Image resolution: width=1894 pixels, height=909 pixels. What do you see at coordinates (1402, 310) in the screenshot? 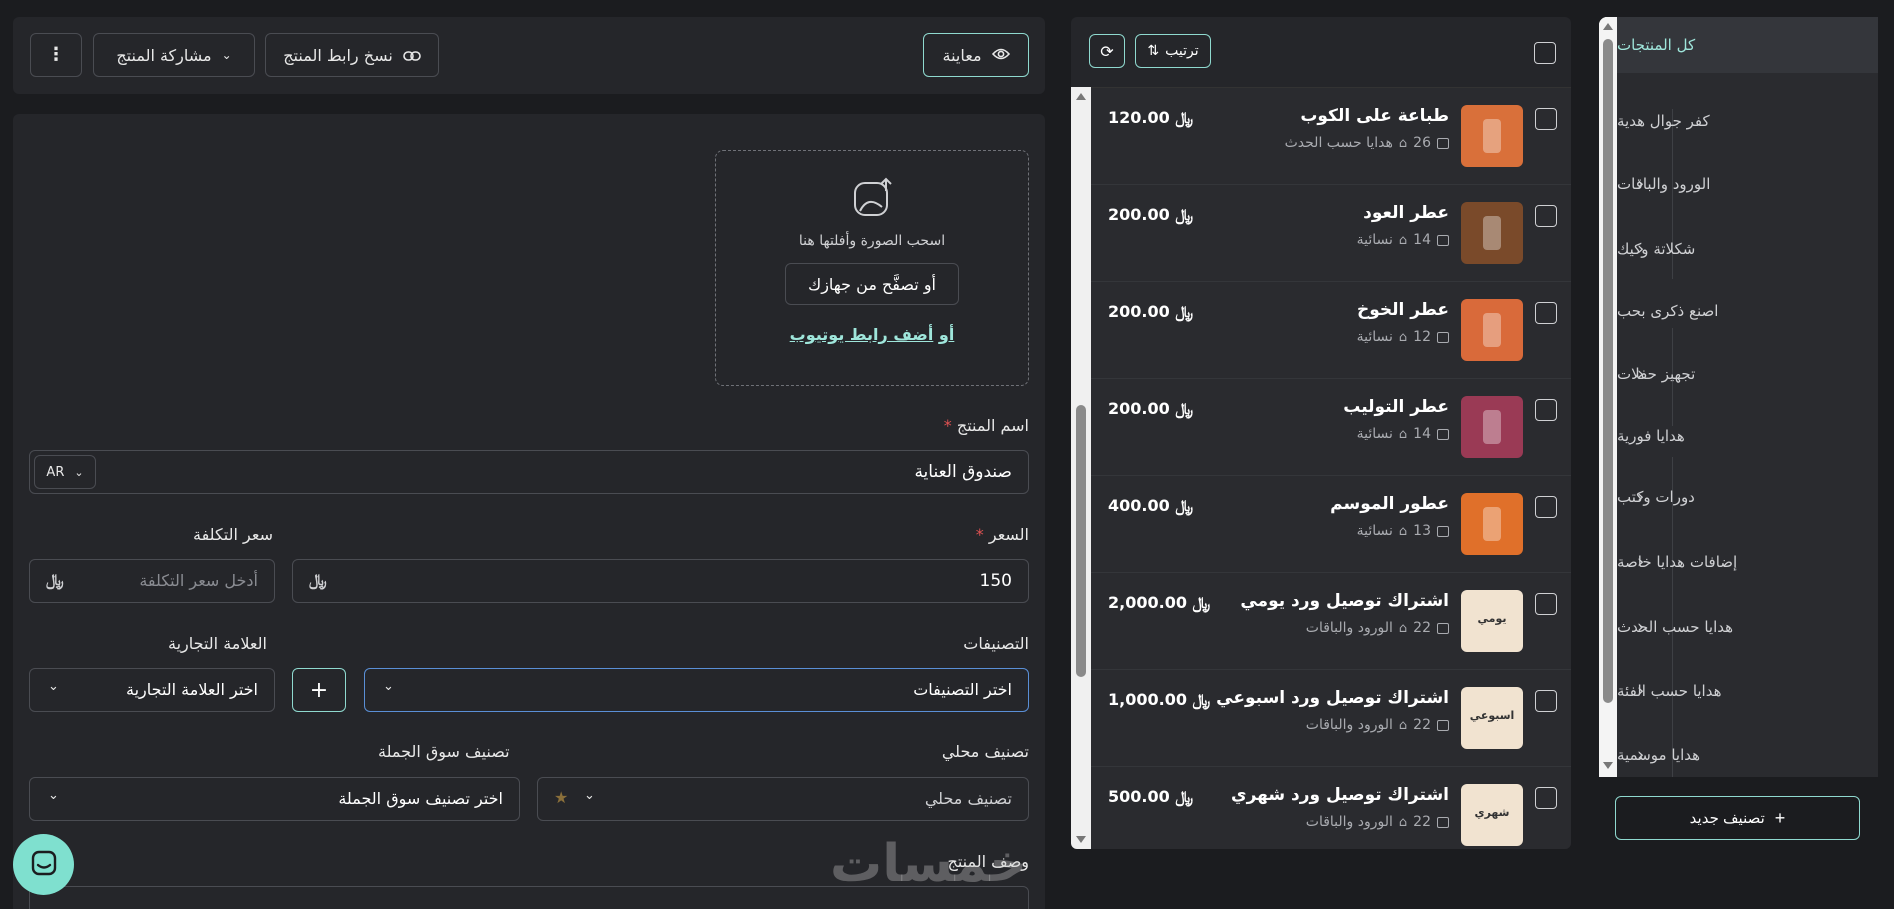
I see `product-name: عطر الخوخ` at bounding box center [1402, 310].